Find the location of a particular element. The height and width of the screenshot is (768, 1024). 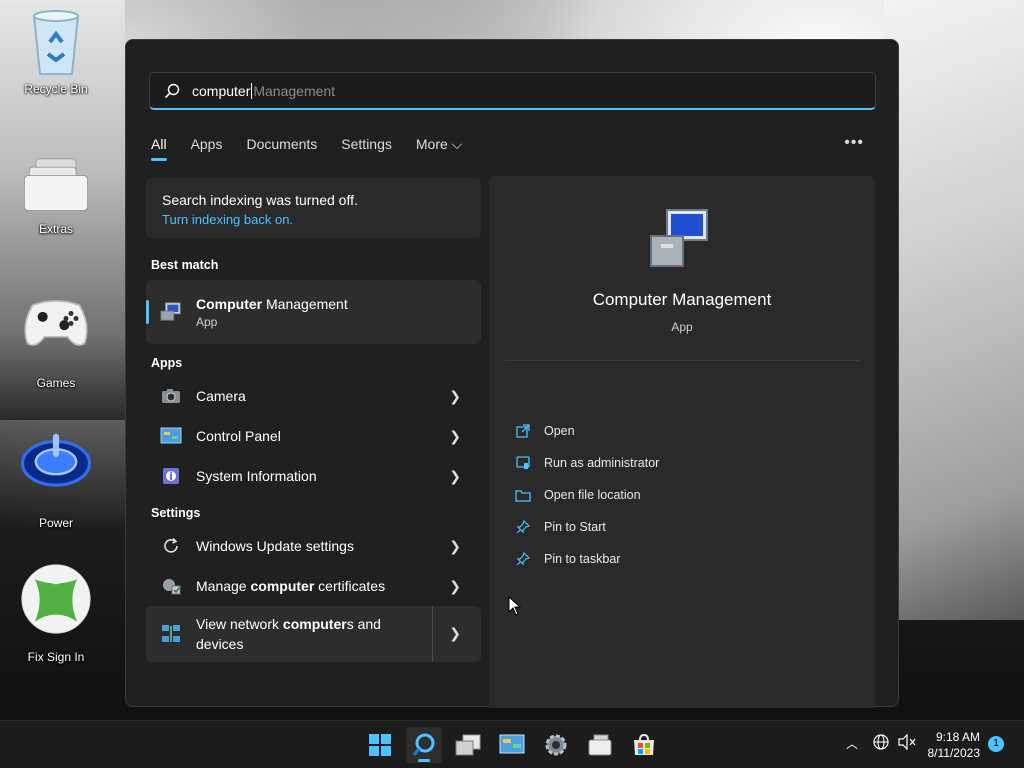

taskbar-settings is located at coordinates (556, 745).